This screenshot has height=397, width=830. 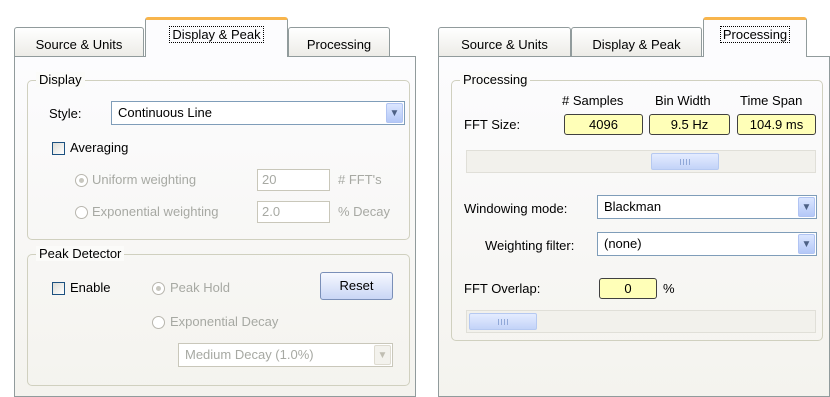 What do you see at coordinates (158, 322) in the screenshot?
I see `exponential-decay-radio` at bounding box center [158, 322].